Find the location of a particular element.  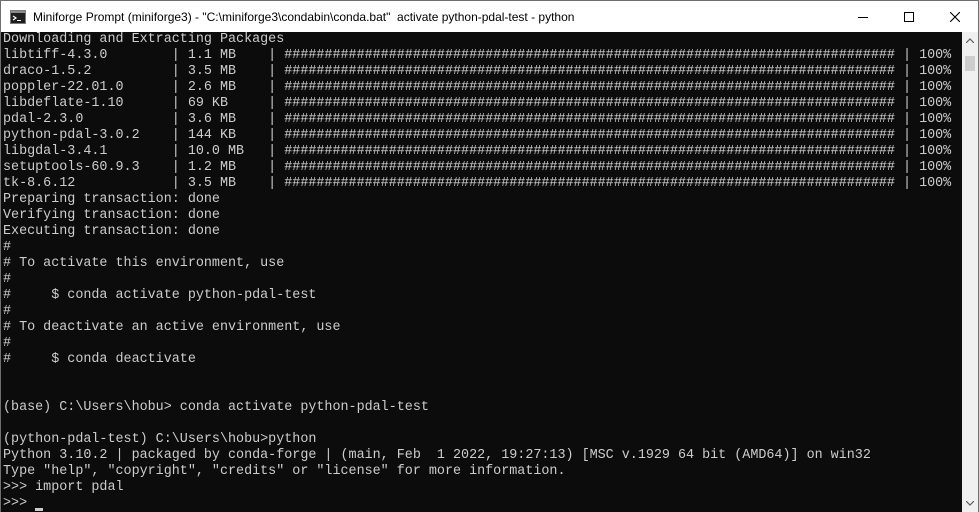

console-line: Preparing transaction: done is located at coordinates (111, 199).